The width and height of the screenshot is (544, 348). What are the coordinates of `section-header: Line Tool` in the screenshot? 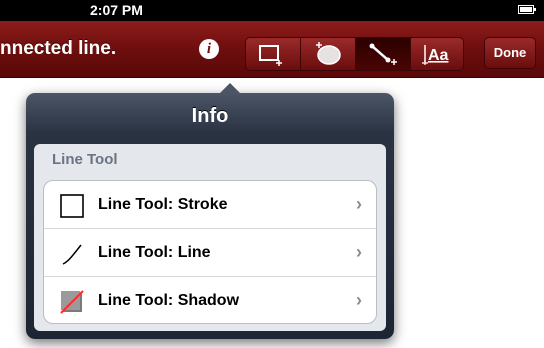 It's located at (85, 159).